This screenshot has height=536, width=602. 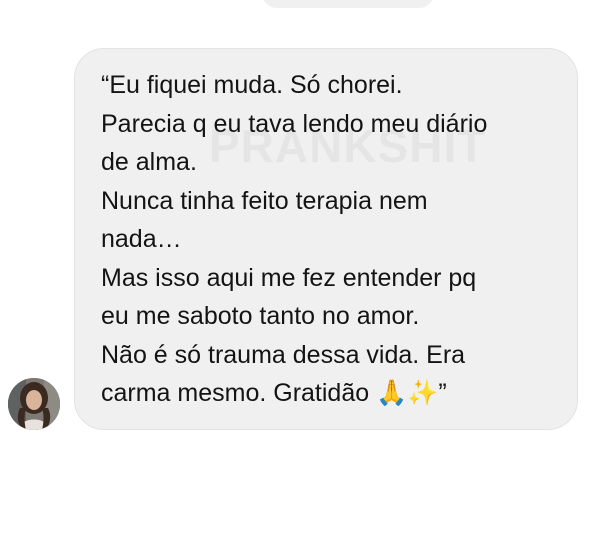 What do you see at coordinates (260, 316) in the screenshot?
I see `message-text-line: eu me saboto tanto no amor.` at bounding box center [260, 316].